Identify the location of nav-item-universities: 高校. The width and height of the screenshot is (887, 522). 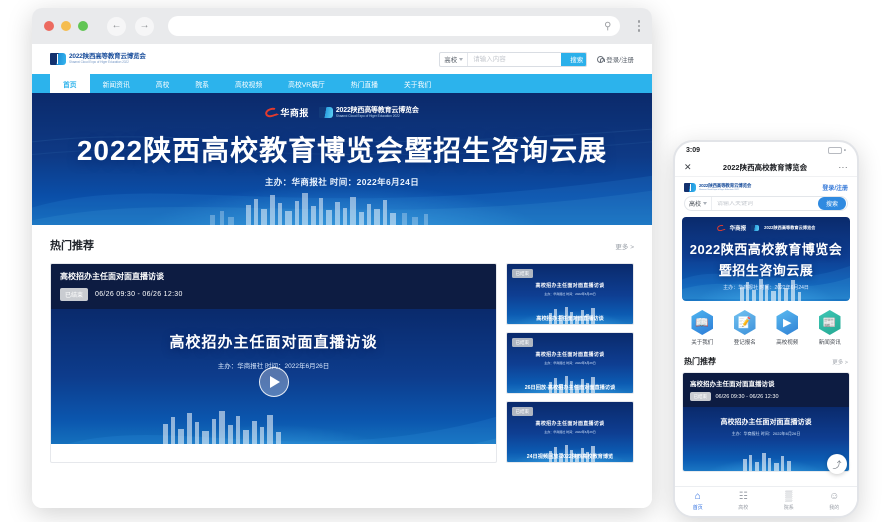
(163, 83).